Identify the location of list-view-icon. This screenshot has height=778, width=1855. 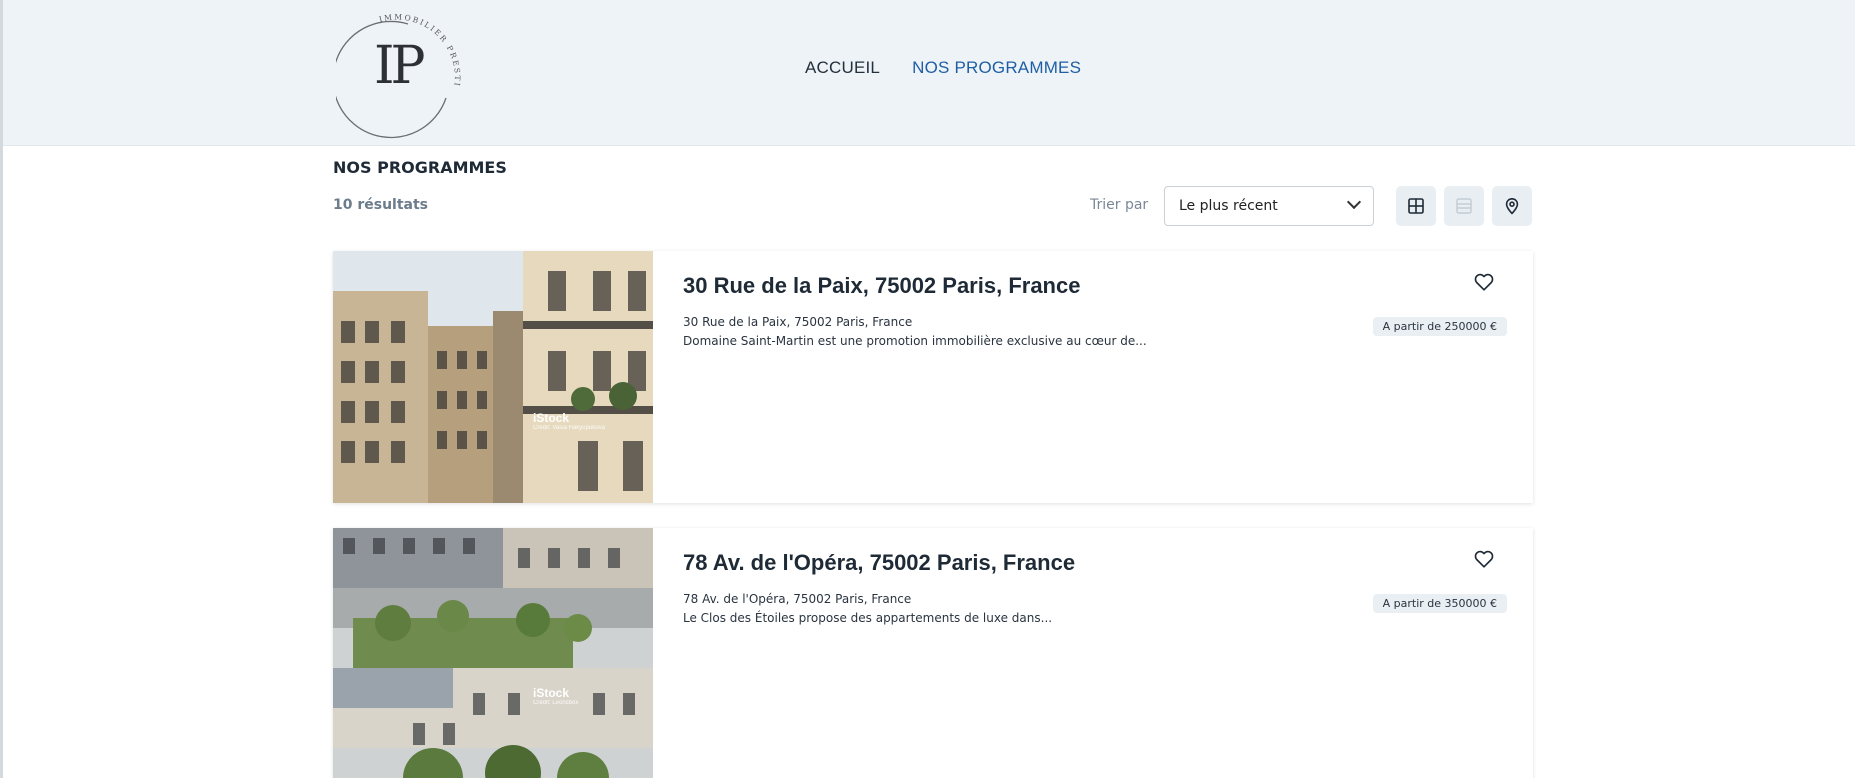
(1464, 206).